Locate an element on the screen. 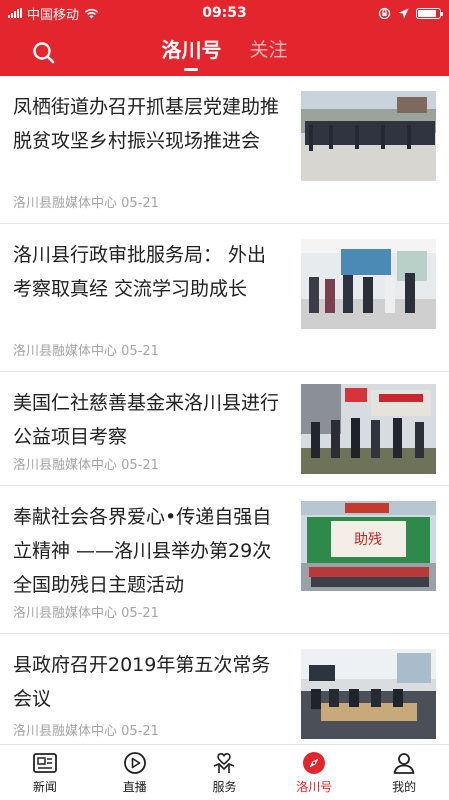  tabbar-label: 直播 is located at coordinates (134, 787).